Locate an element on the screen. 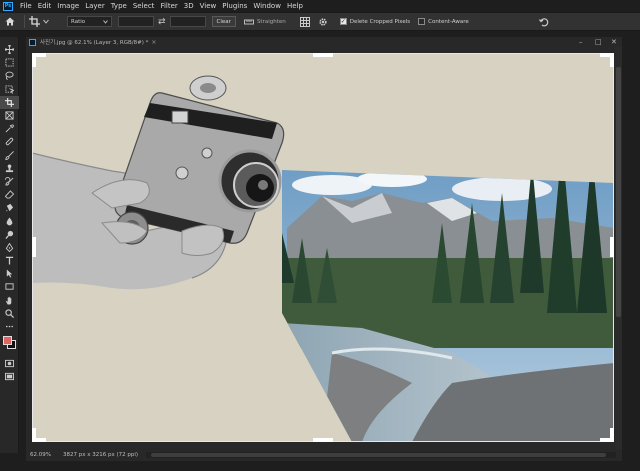 The height and width of the screenshot is (471, 640). brush-tool is located at coordinates (9, 155).